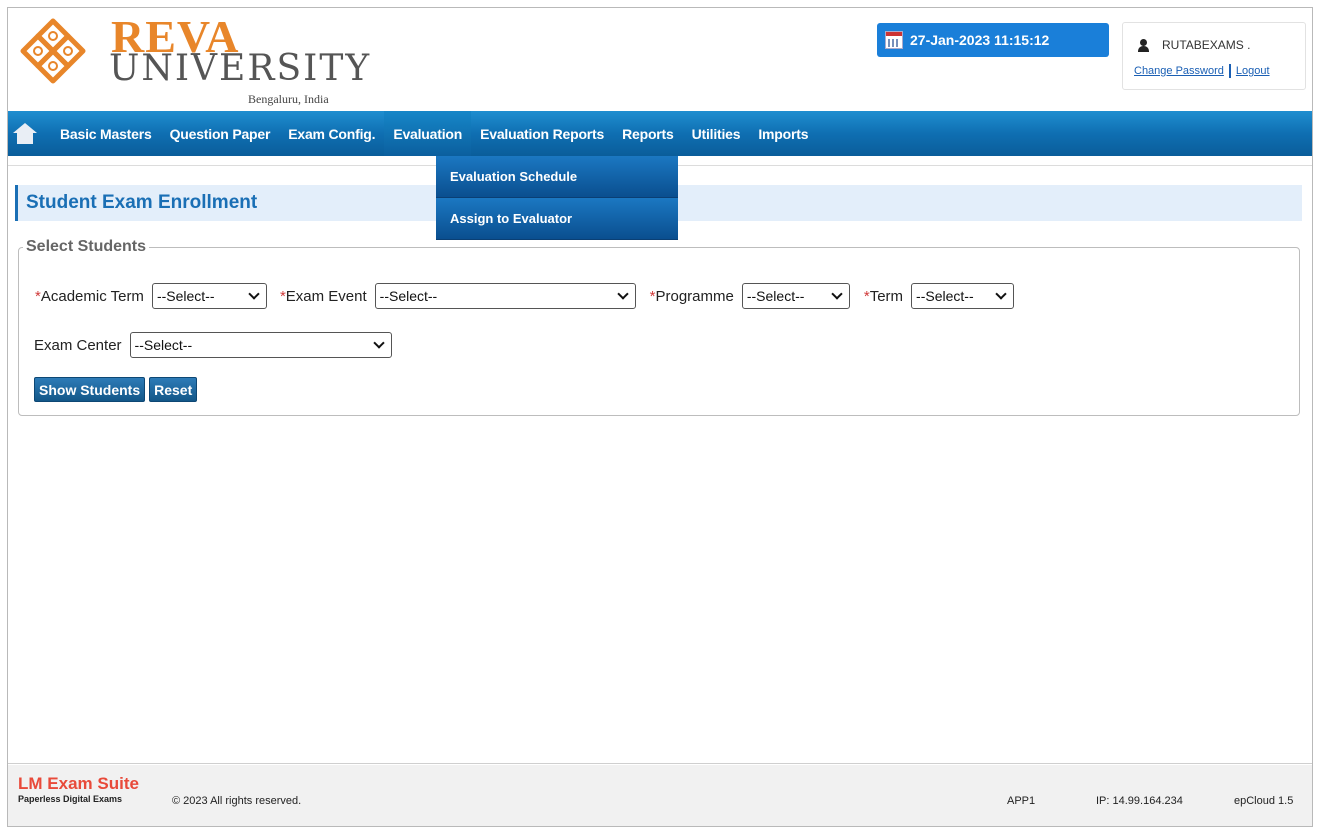  What do you see at coordinates (1206, 45) in the screenshot?
I see `username: RUTABEXAMS .` at bounding box center [1206, 45].